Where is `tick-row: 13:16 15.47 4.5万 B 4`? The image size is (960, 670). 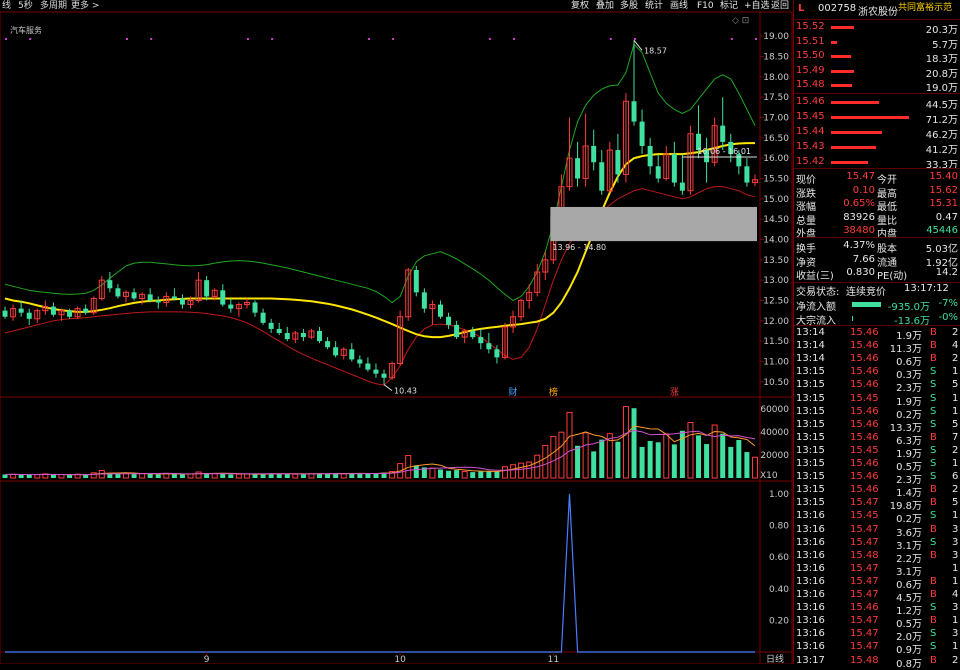 tick-row: 13:16 15.47 4.5万 B 4 is located at coordinates (877, 596).